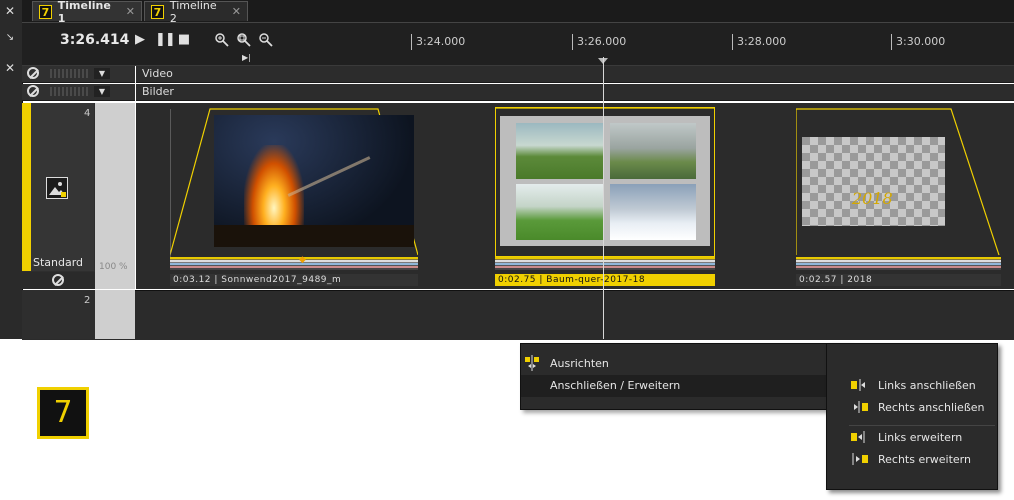 This screenshot has height=500, width=1014. I want to click on submenu-item-links-erweitern: Links erweitern, so click(912, 438).